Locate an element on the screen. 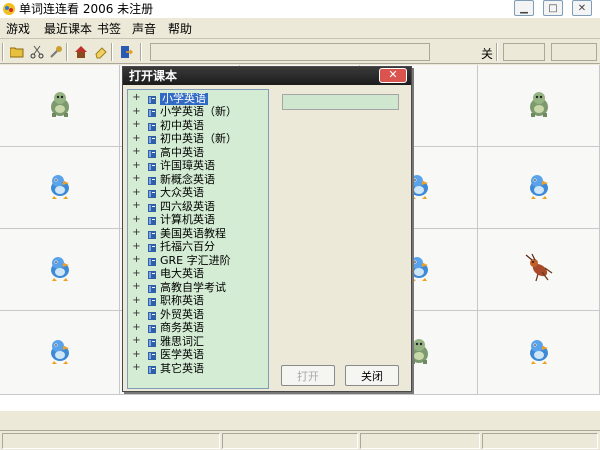  tree-item: + 新概念英语 is located at coordinates (198, 179).